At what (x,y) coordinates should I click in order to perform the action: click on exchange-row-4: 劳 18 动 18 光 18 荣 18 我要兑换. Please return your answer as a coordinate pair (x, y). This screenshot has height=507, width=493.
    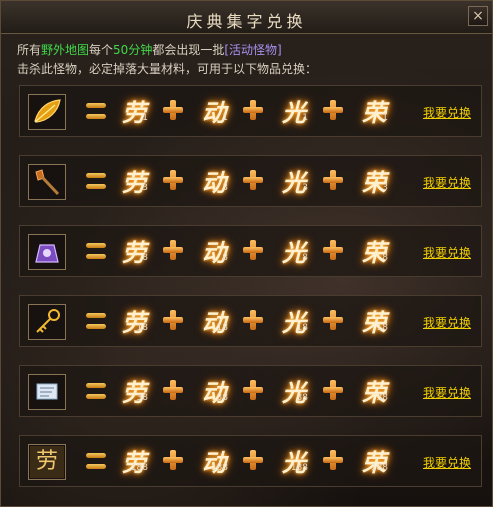
    Looking at the image, I should click on (250, 321).